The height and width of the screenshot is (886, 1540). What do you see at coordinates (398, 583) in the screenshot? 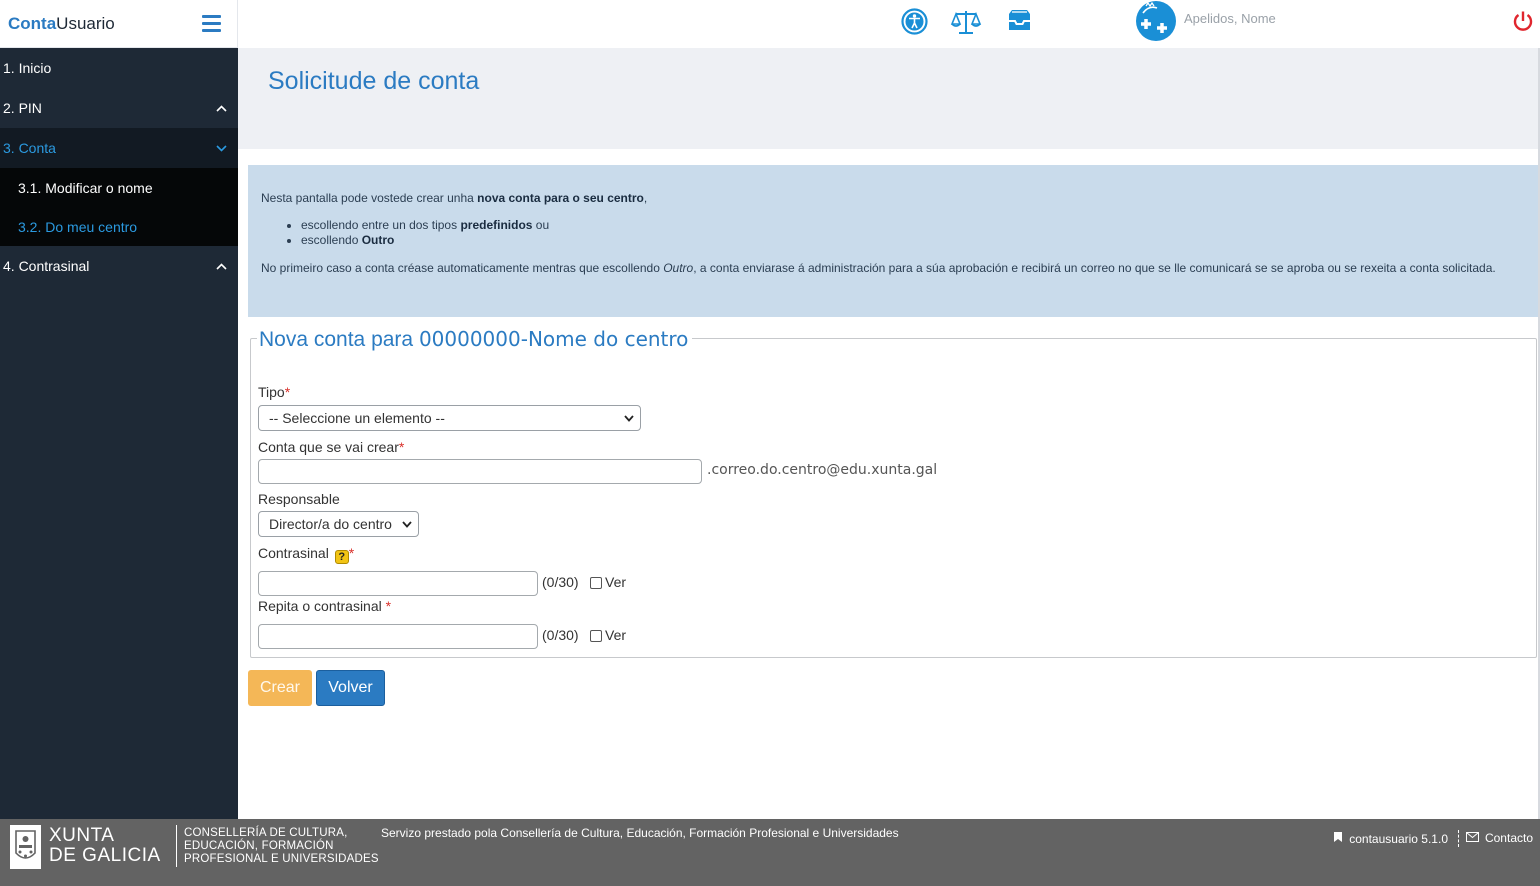
I see `contrasinal-input` at bounding box center [398, 583].